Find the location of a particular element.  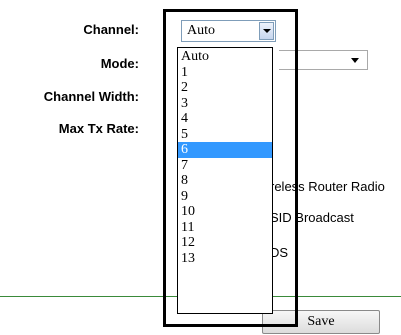

channel-option: 9 is located at coordinates (225, 197).